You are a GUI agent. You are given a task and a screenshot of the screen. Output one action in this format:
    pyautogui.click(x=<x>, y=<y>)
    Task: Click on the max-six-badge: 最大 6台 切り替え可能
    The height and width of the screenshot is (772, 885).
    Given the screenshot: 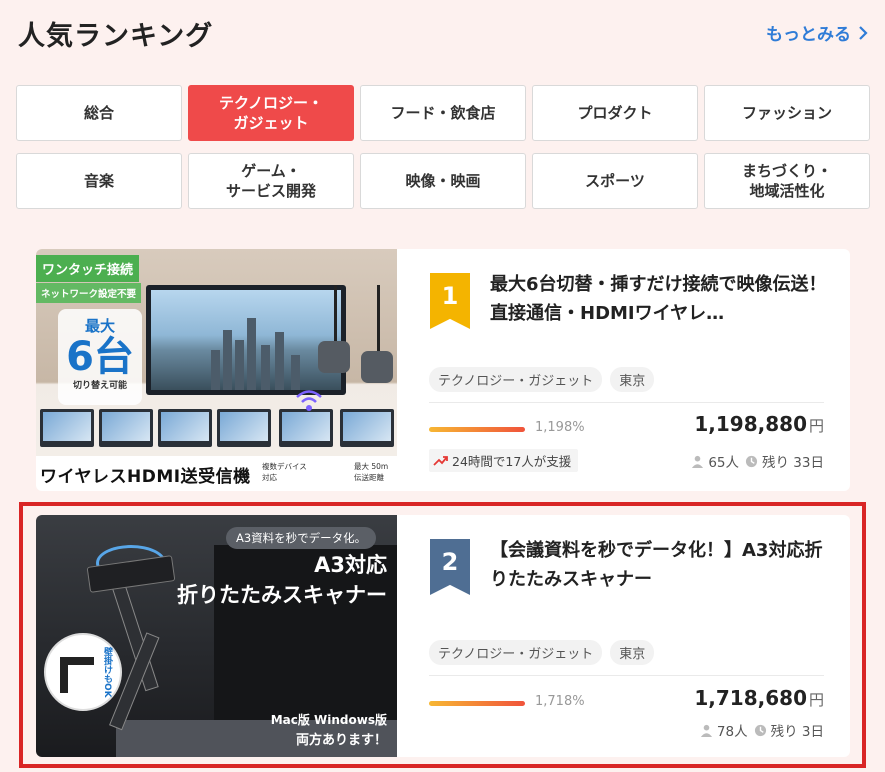 What is the action you would take?
    pyautogui.click(x=100, y=357)
    